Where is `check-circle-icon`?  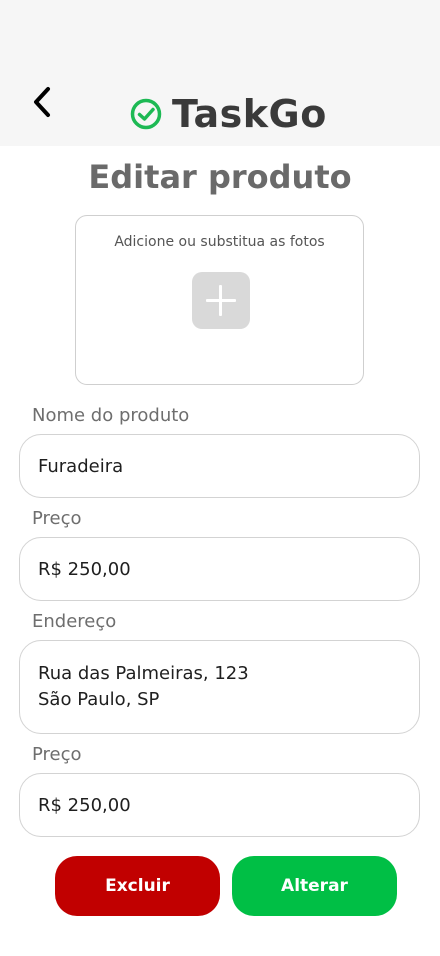
check-circle-icon is located at coordinates (146, 114).